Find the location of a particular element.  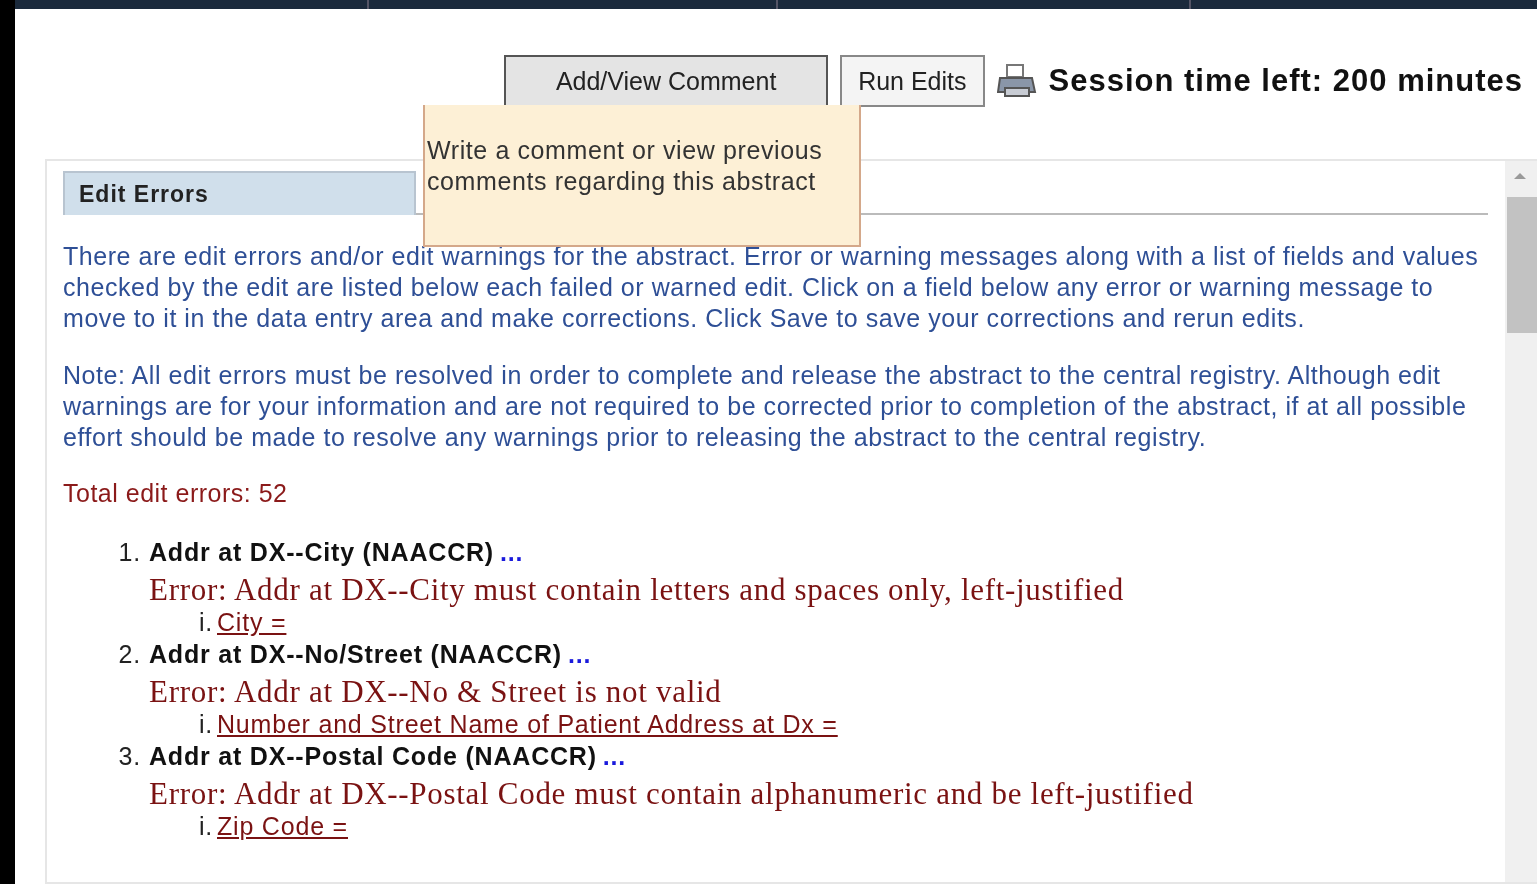

toolbar-button: Run Edits is located at coordinates (912, 81).